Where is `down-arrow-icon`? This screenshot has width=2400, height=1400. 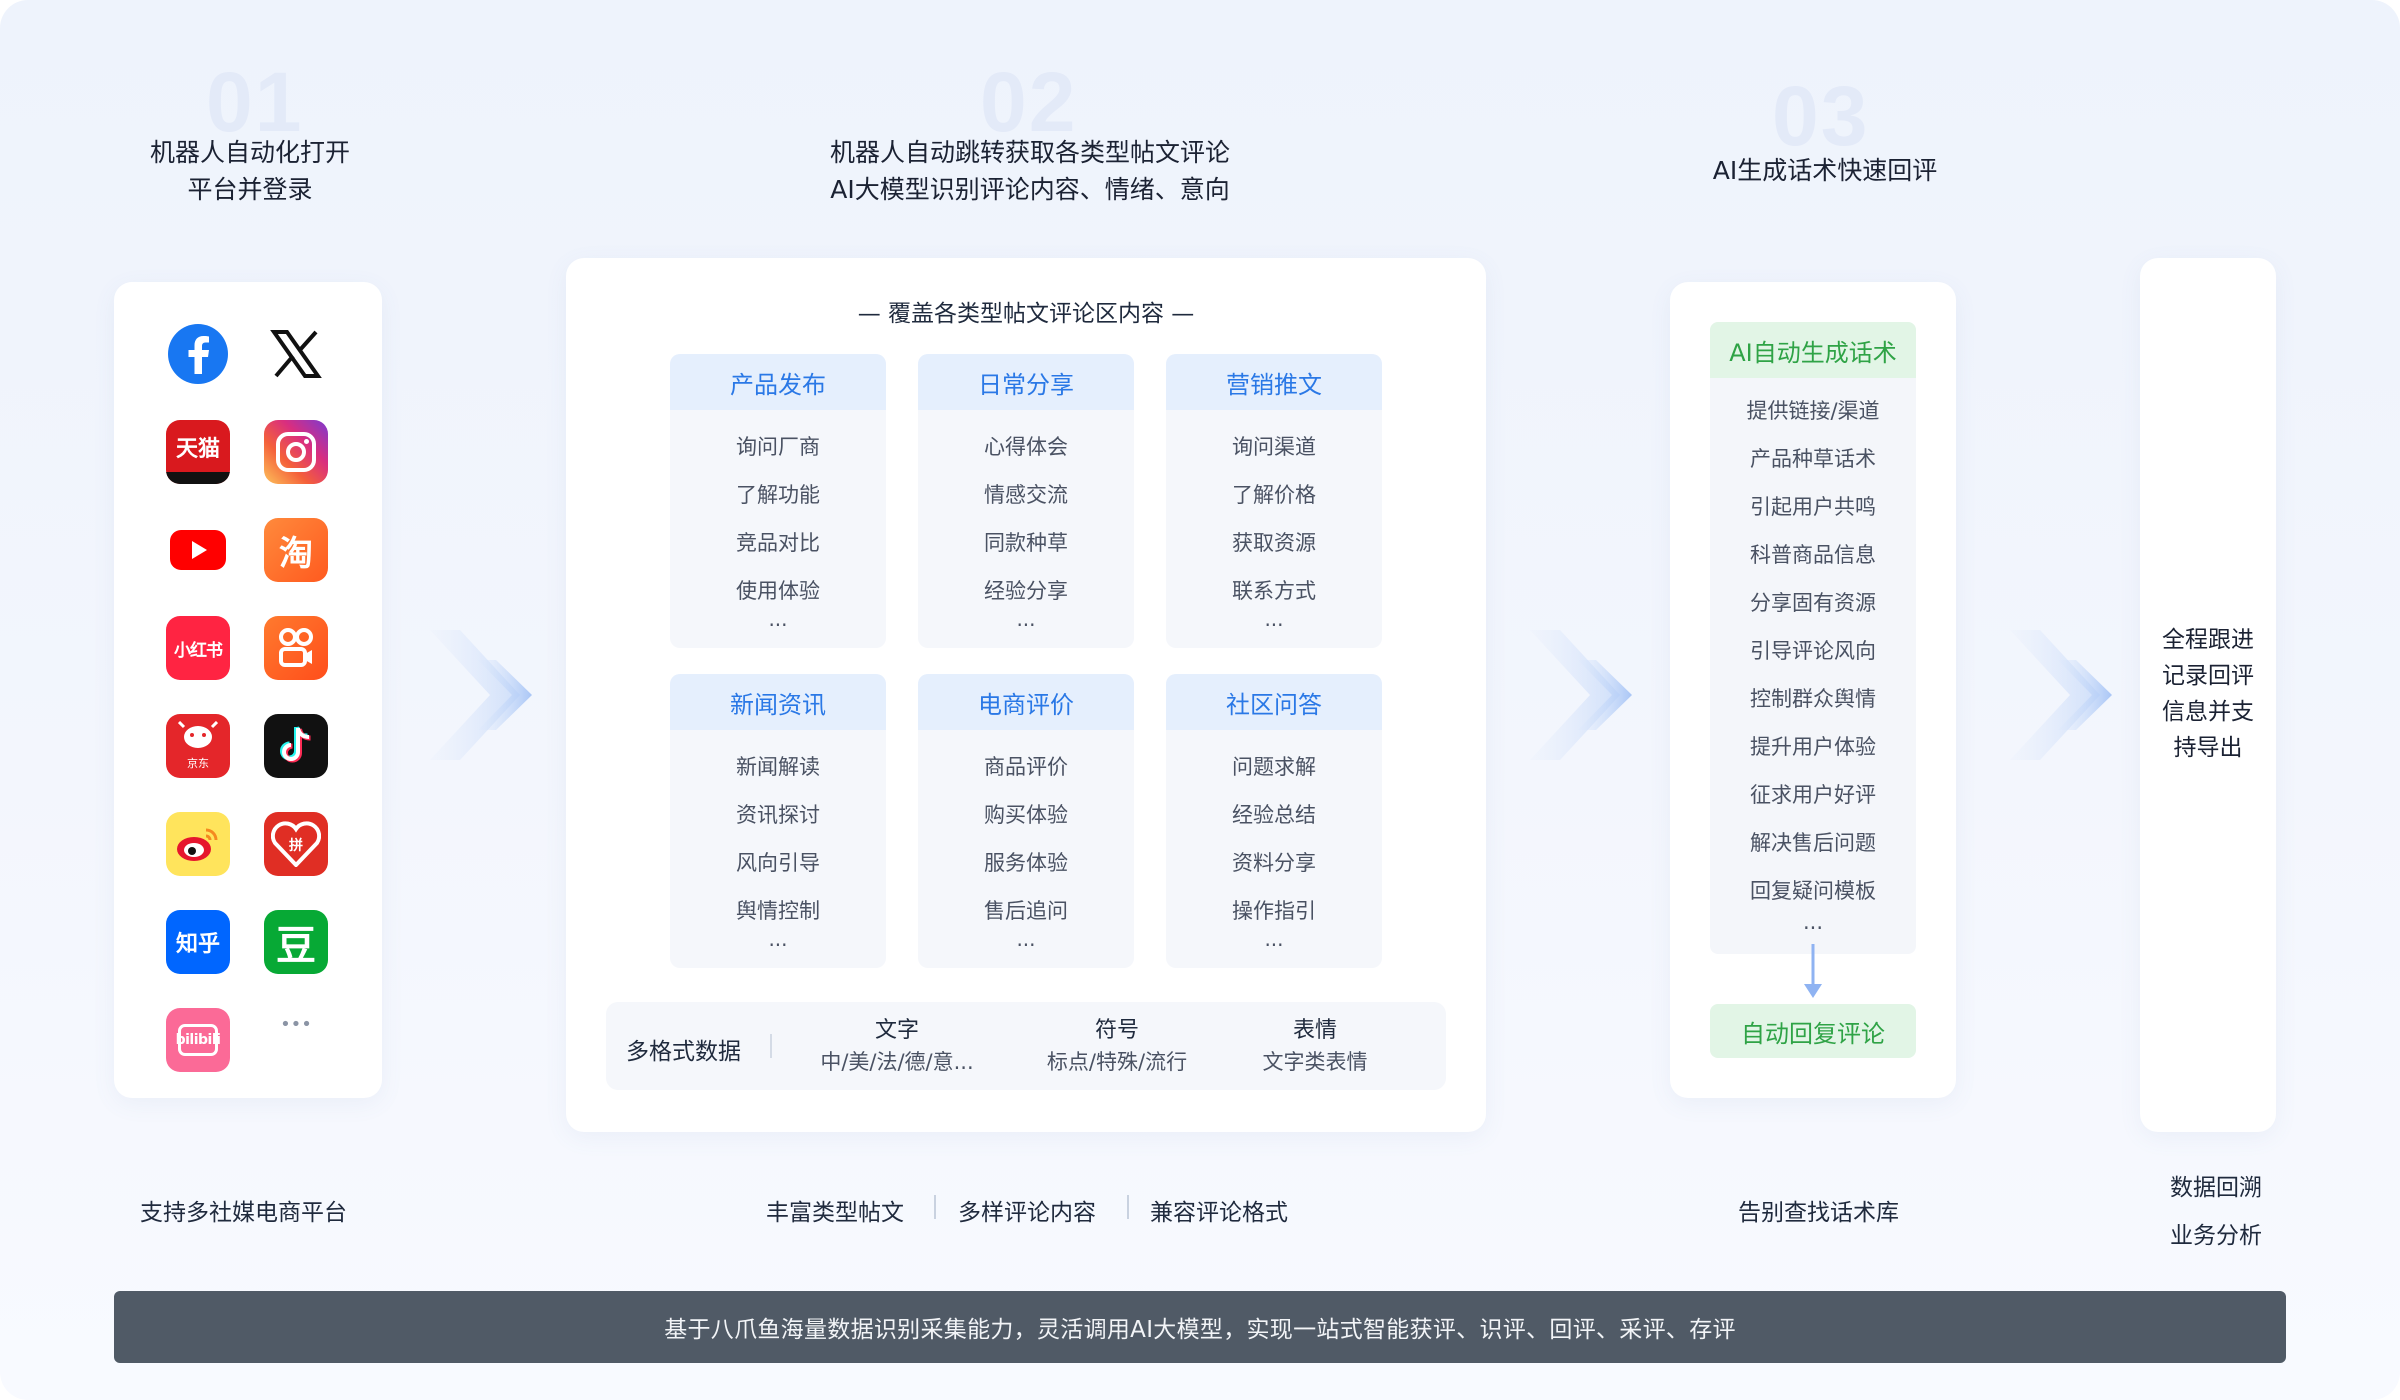
down-arrow-icon is located at coordinates (1813, 971).